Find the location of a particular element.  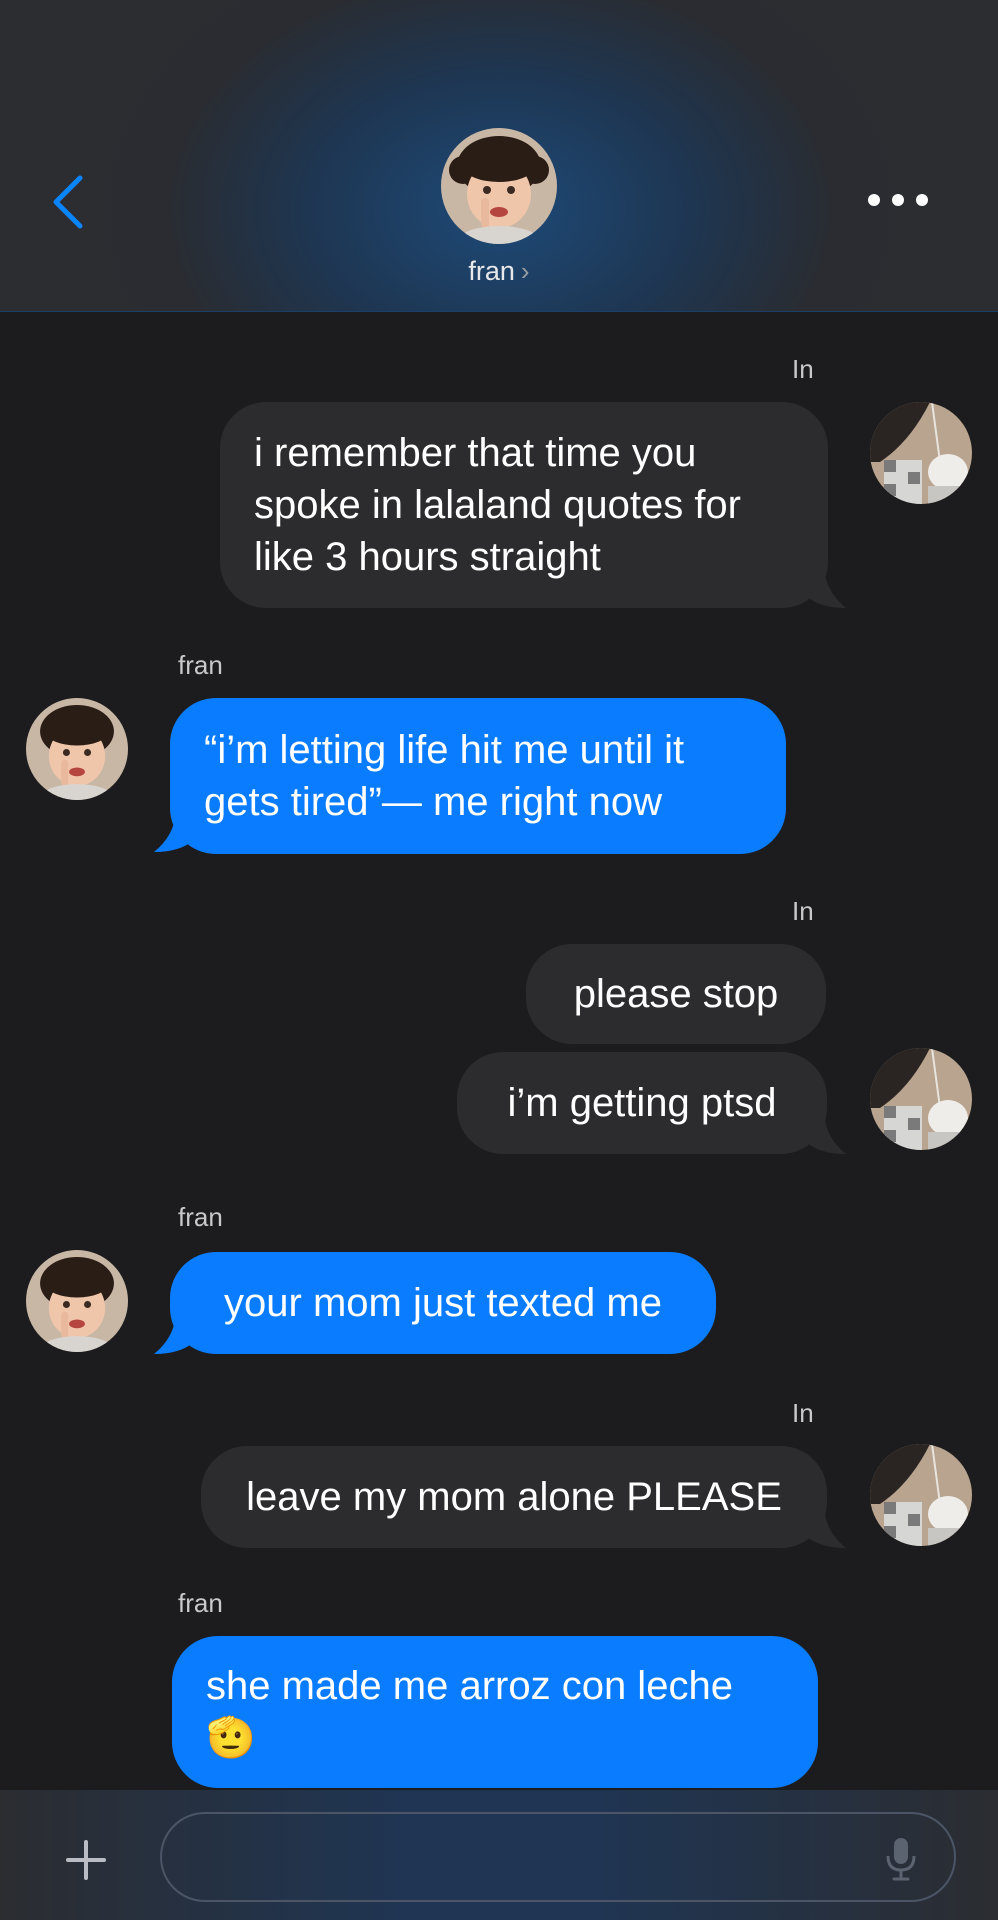

chevron-left-icon is located at coordinates (68, 202).